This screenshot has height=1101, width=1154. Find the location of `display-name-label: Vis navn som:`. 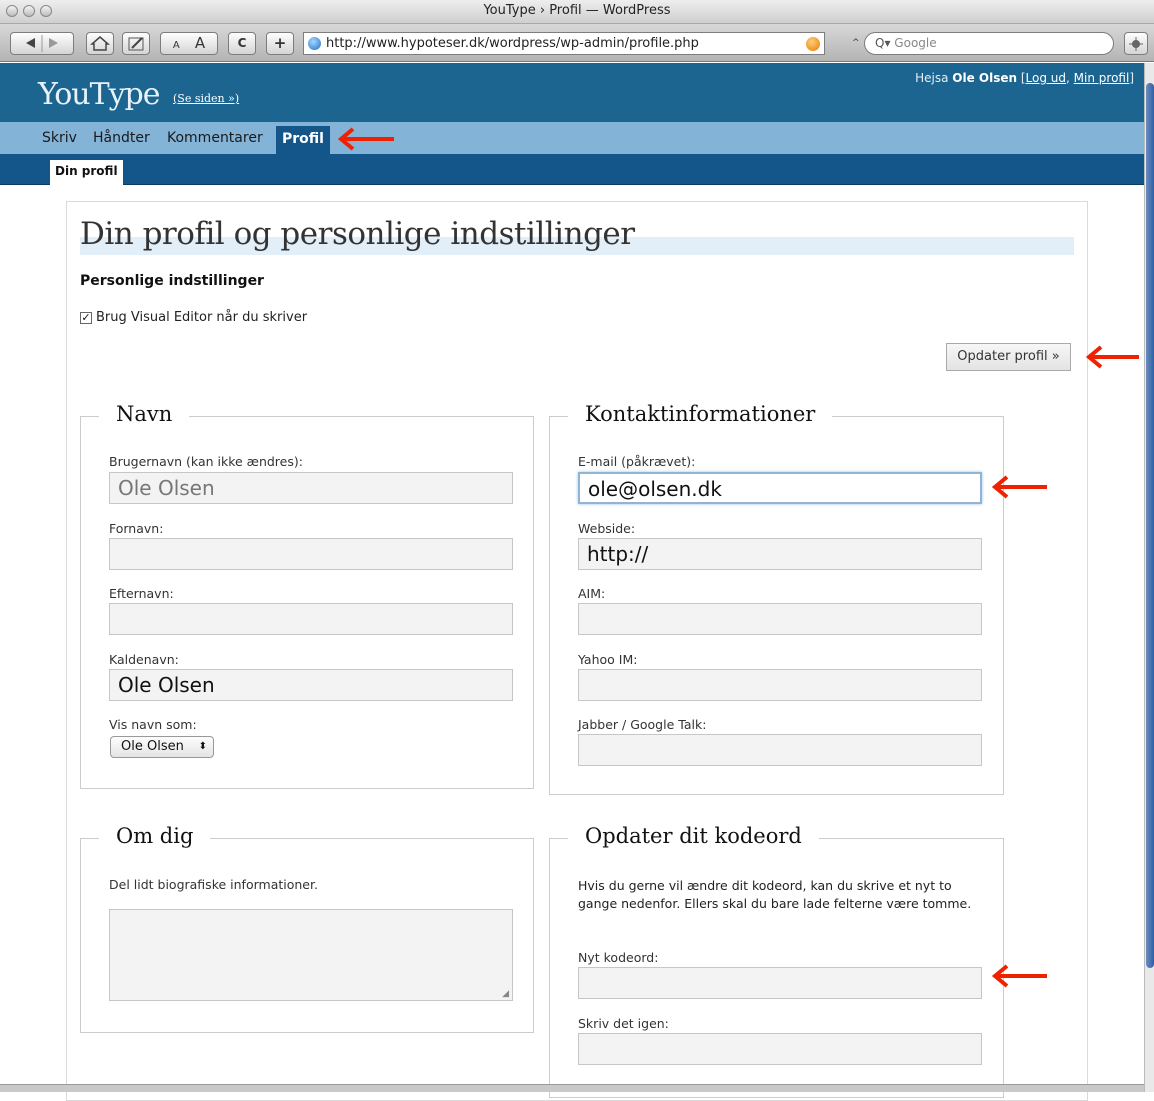

display-name-label: Vis navn som: is located at coordinates (153, 724).